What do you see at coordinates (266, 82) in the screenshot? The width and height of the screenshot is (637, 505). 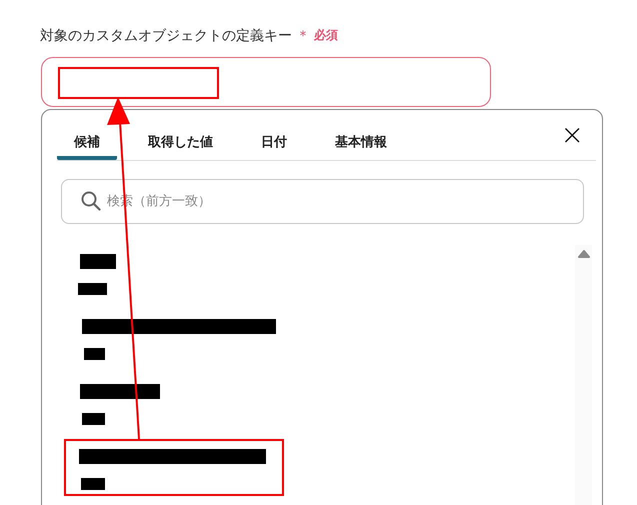 I see `input-field` at bounding box center [266, 82].